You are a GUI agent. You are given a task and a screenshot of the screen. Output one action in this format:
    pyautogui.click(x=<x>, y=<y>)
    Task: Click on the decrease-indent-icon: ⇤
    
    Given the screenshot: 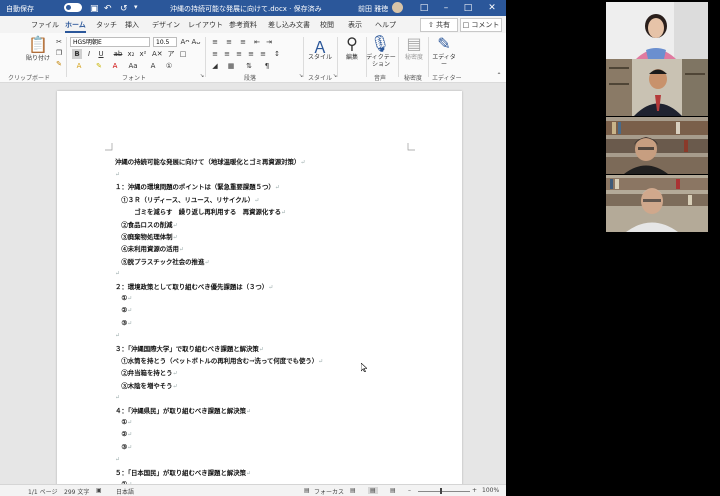 What is the action you would take?
    pyautogui.click(x=257, y=42)
    